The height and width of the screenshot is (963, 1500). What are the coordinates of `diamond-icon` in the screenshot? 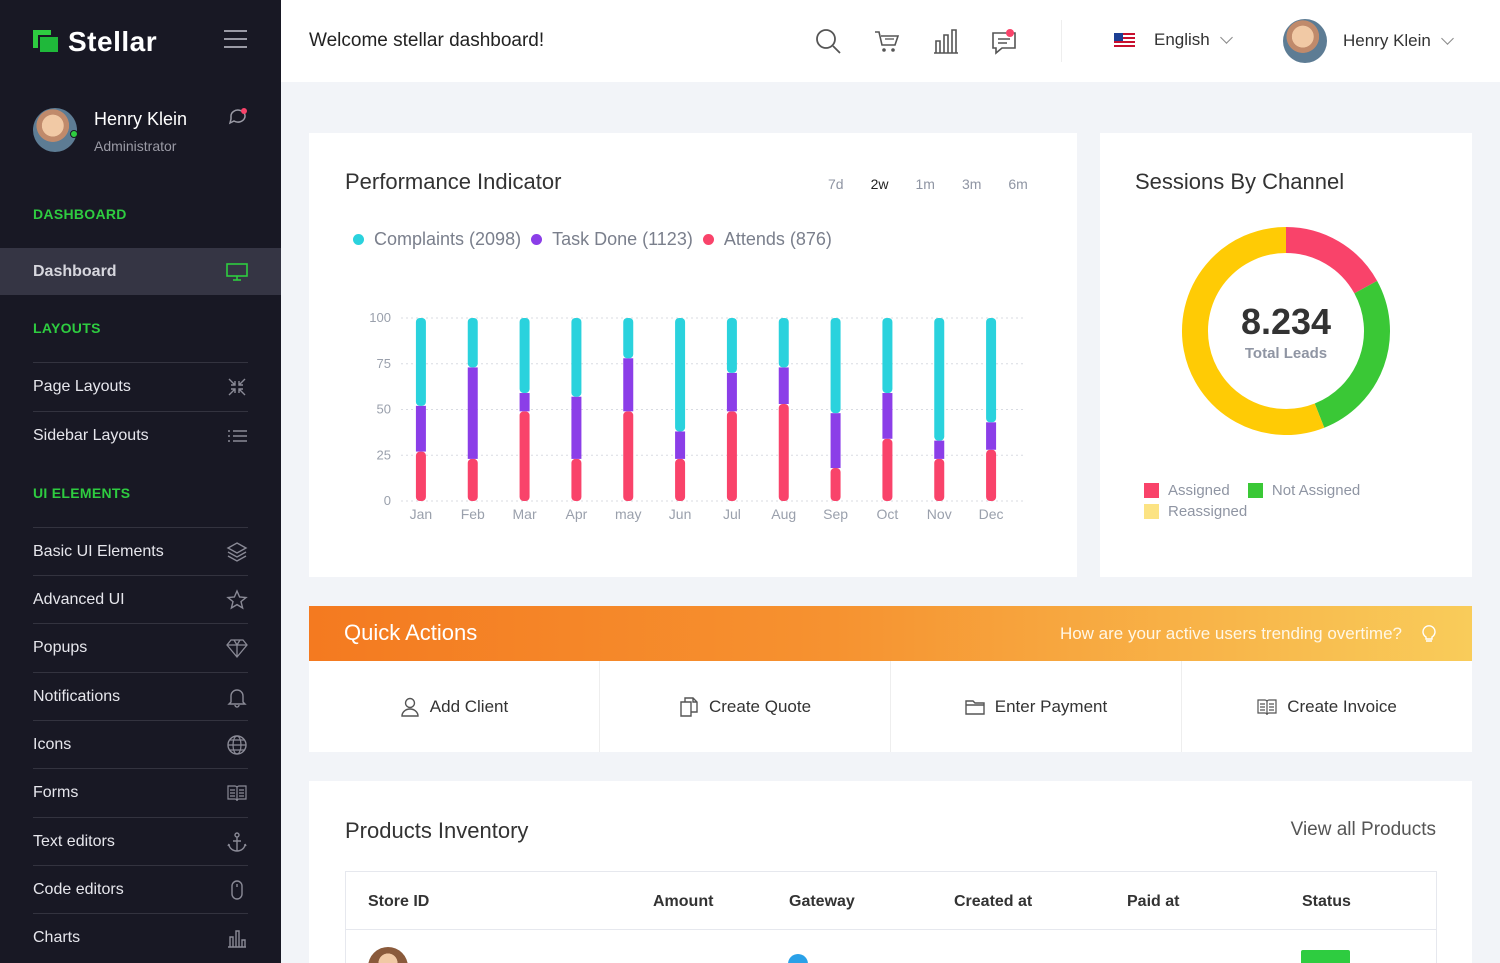 It's located at (237, 649).